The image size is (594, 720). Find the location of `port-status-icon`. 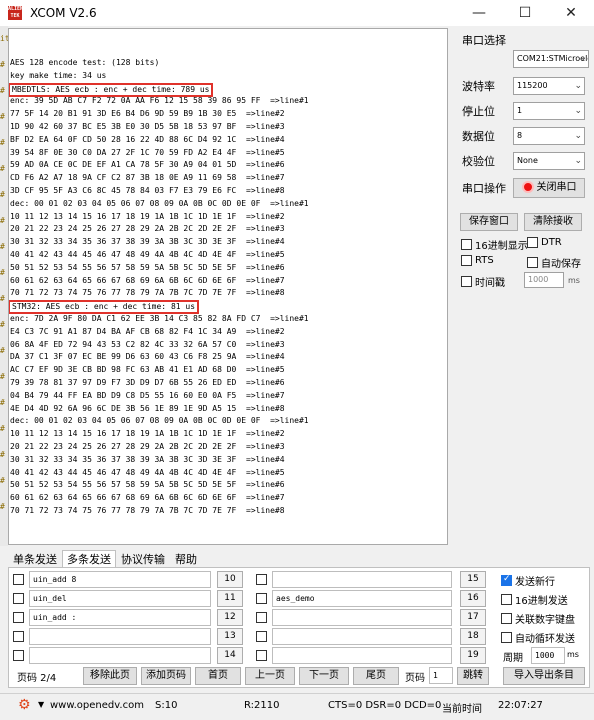

port-status-icon is located at coordinates (527, 187).